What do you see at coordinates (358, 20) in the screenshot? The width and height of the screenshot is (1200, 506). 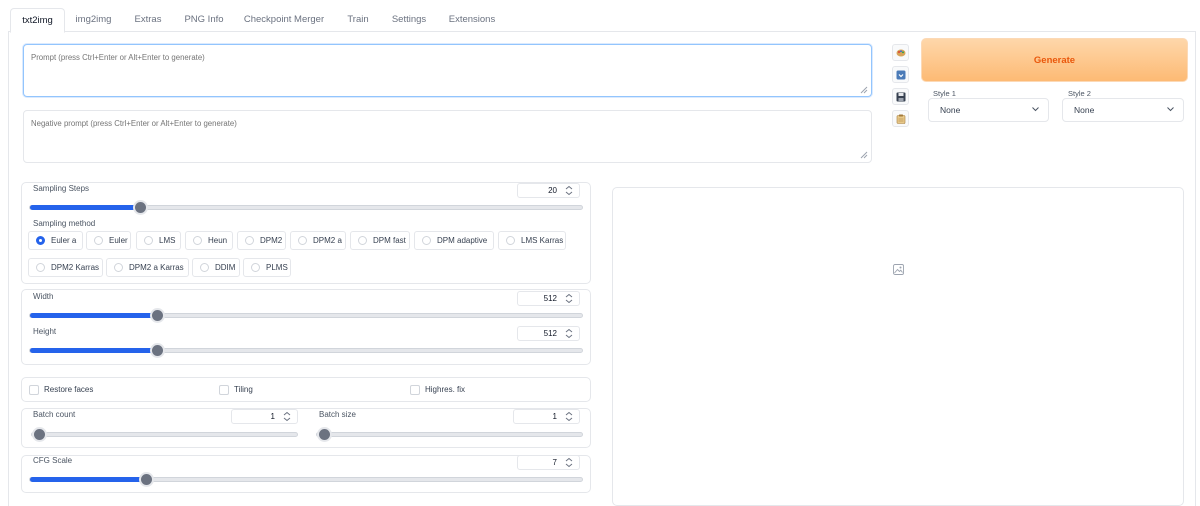 I see `tab-train: Train` at bounding box center [358, 20].